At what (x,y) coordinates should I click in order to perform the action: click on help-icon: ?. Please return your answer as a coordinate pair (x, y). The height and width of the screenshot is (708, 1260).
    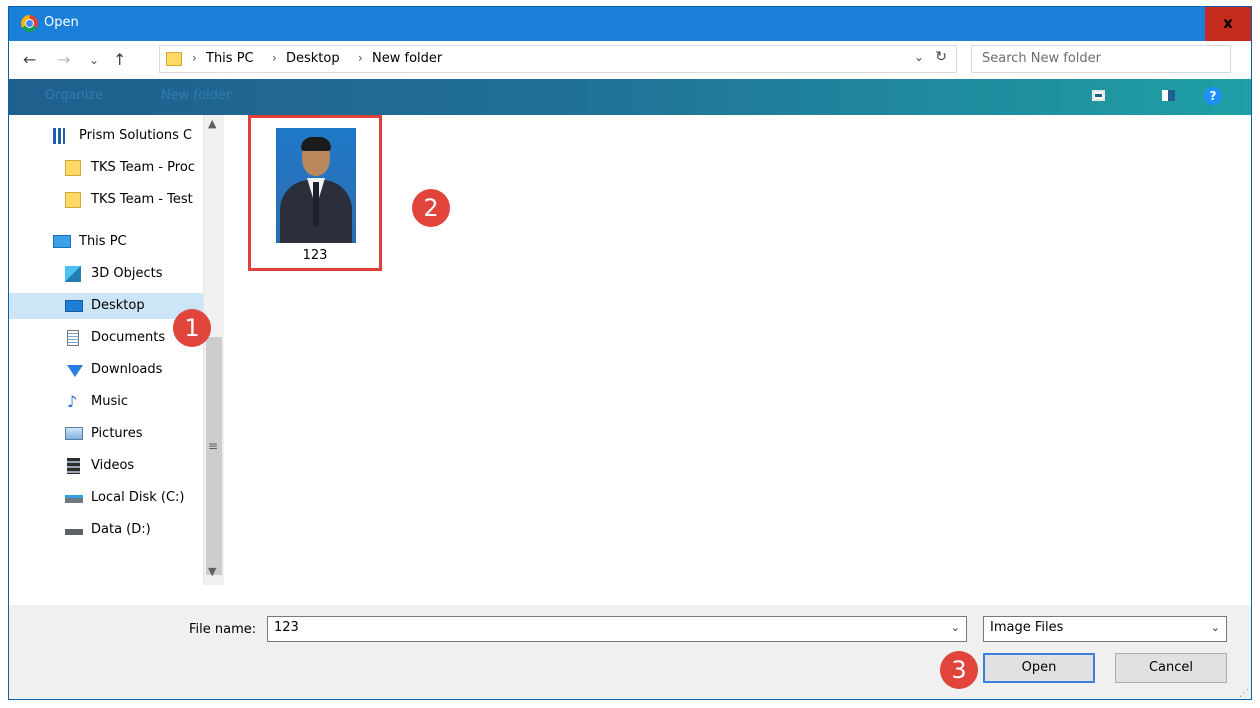
    Looking at the image, I should click on (1213, 96).